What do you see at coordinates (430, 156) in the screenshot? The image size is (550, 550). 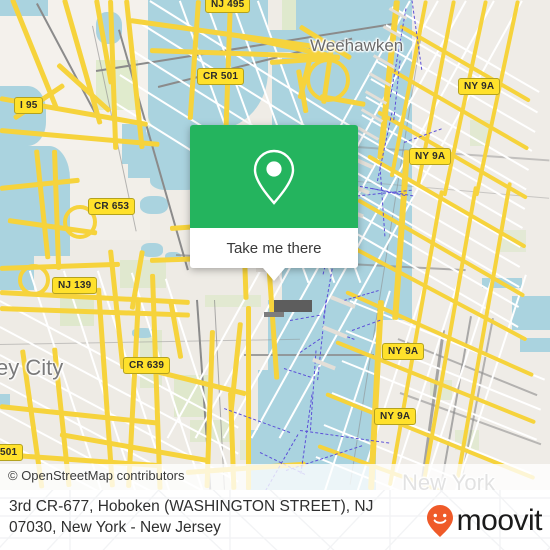 I see `road-shield-ny-9a-2: NY 9A` at bounding box center [430, 156].